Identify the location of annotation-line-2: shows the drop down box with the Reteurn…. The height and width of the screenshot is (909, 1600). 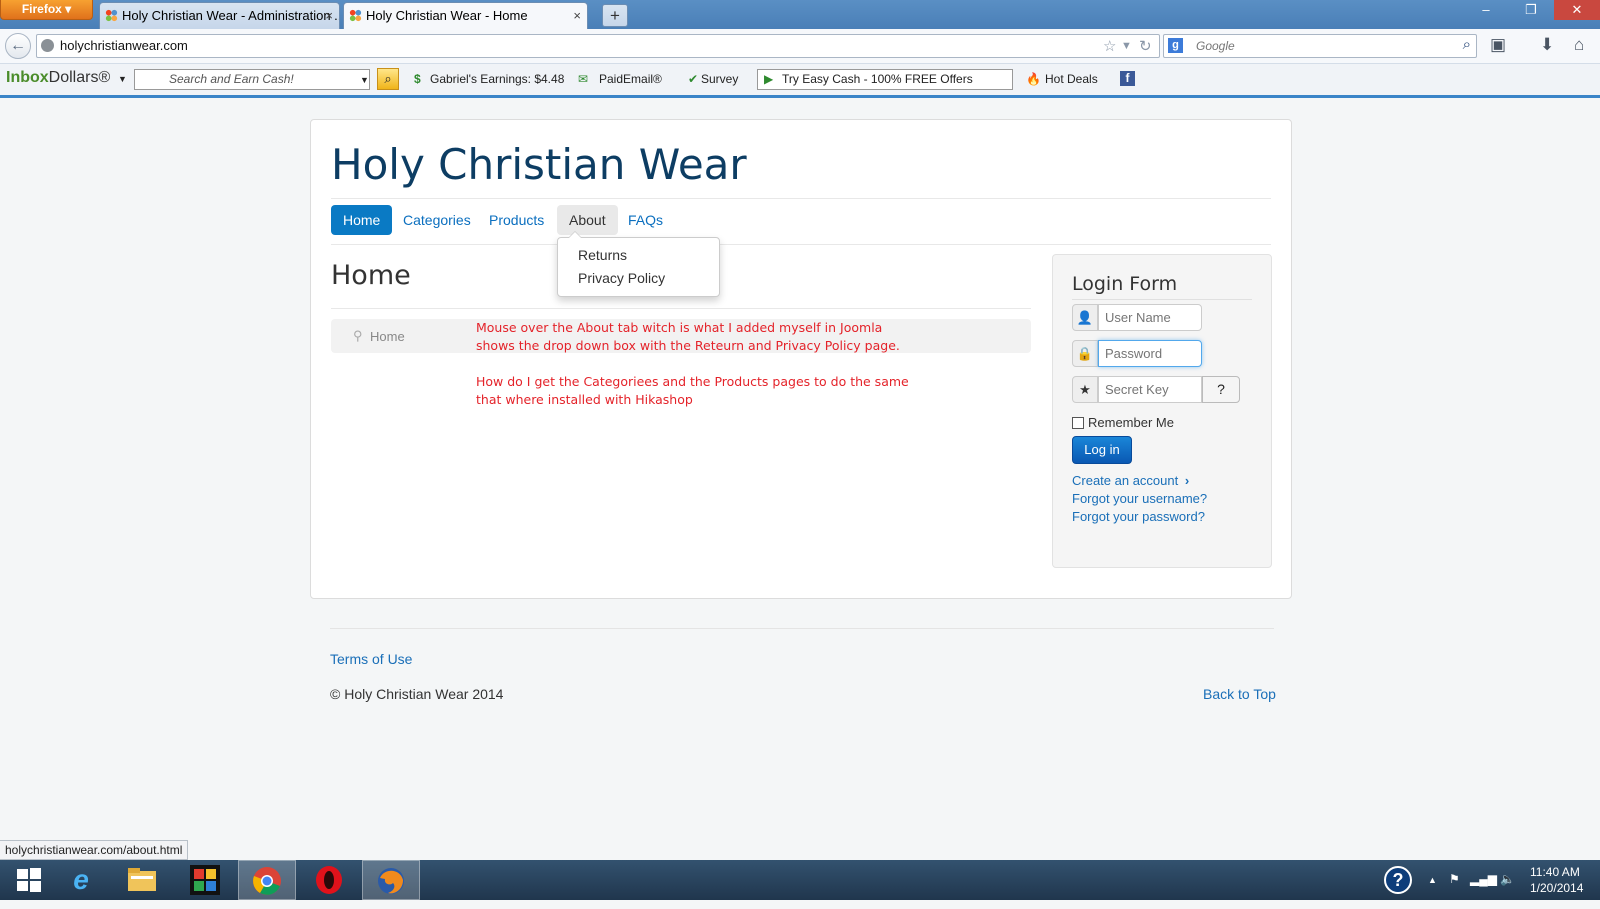
(688, 345).